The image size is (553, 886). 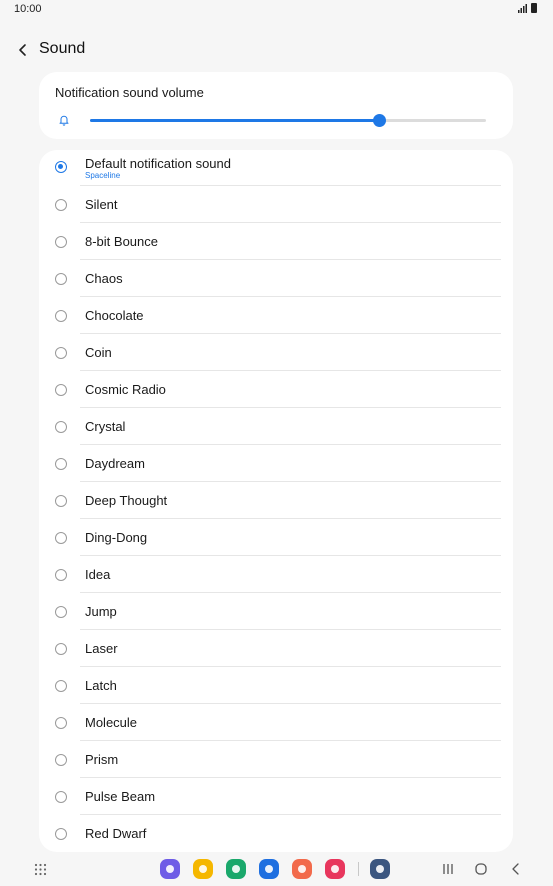 What do you see at coordinates (103, 175) in the screenshot?
I see `sound-option-subtitle: Spaceline` at bounding box center [103, 175].